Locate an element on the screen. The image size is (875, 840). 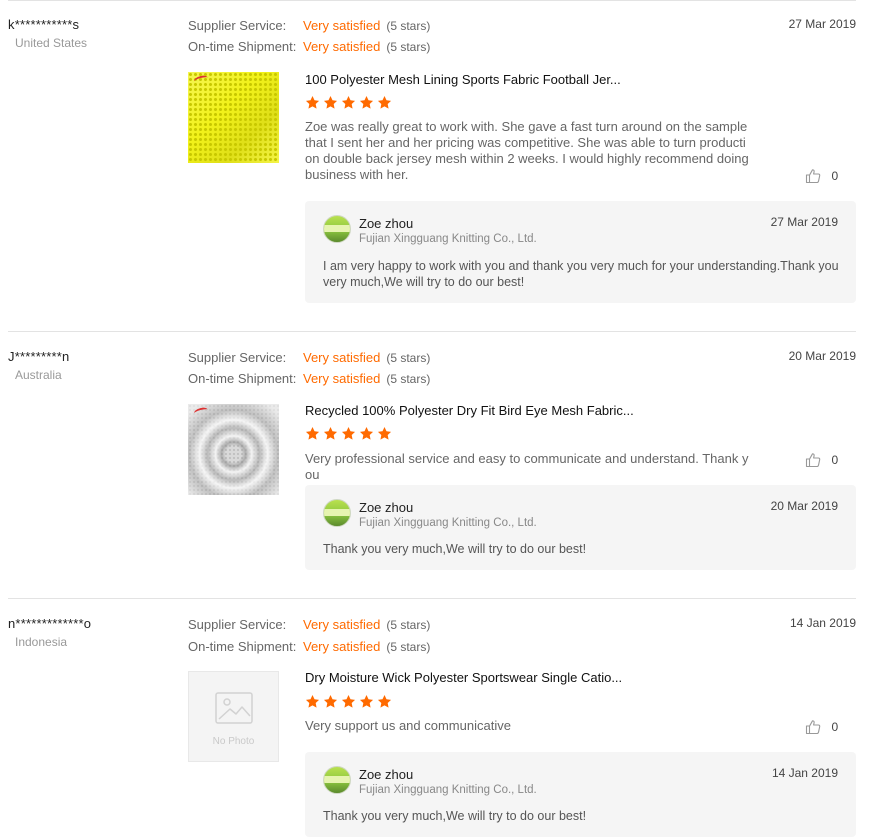
buyer-country: Indonesia is located at coordinates (41, 642).